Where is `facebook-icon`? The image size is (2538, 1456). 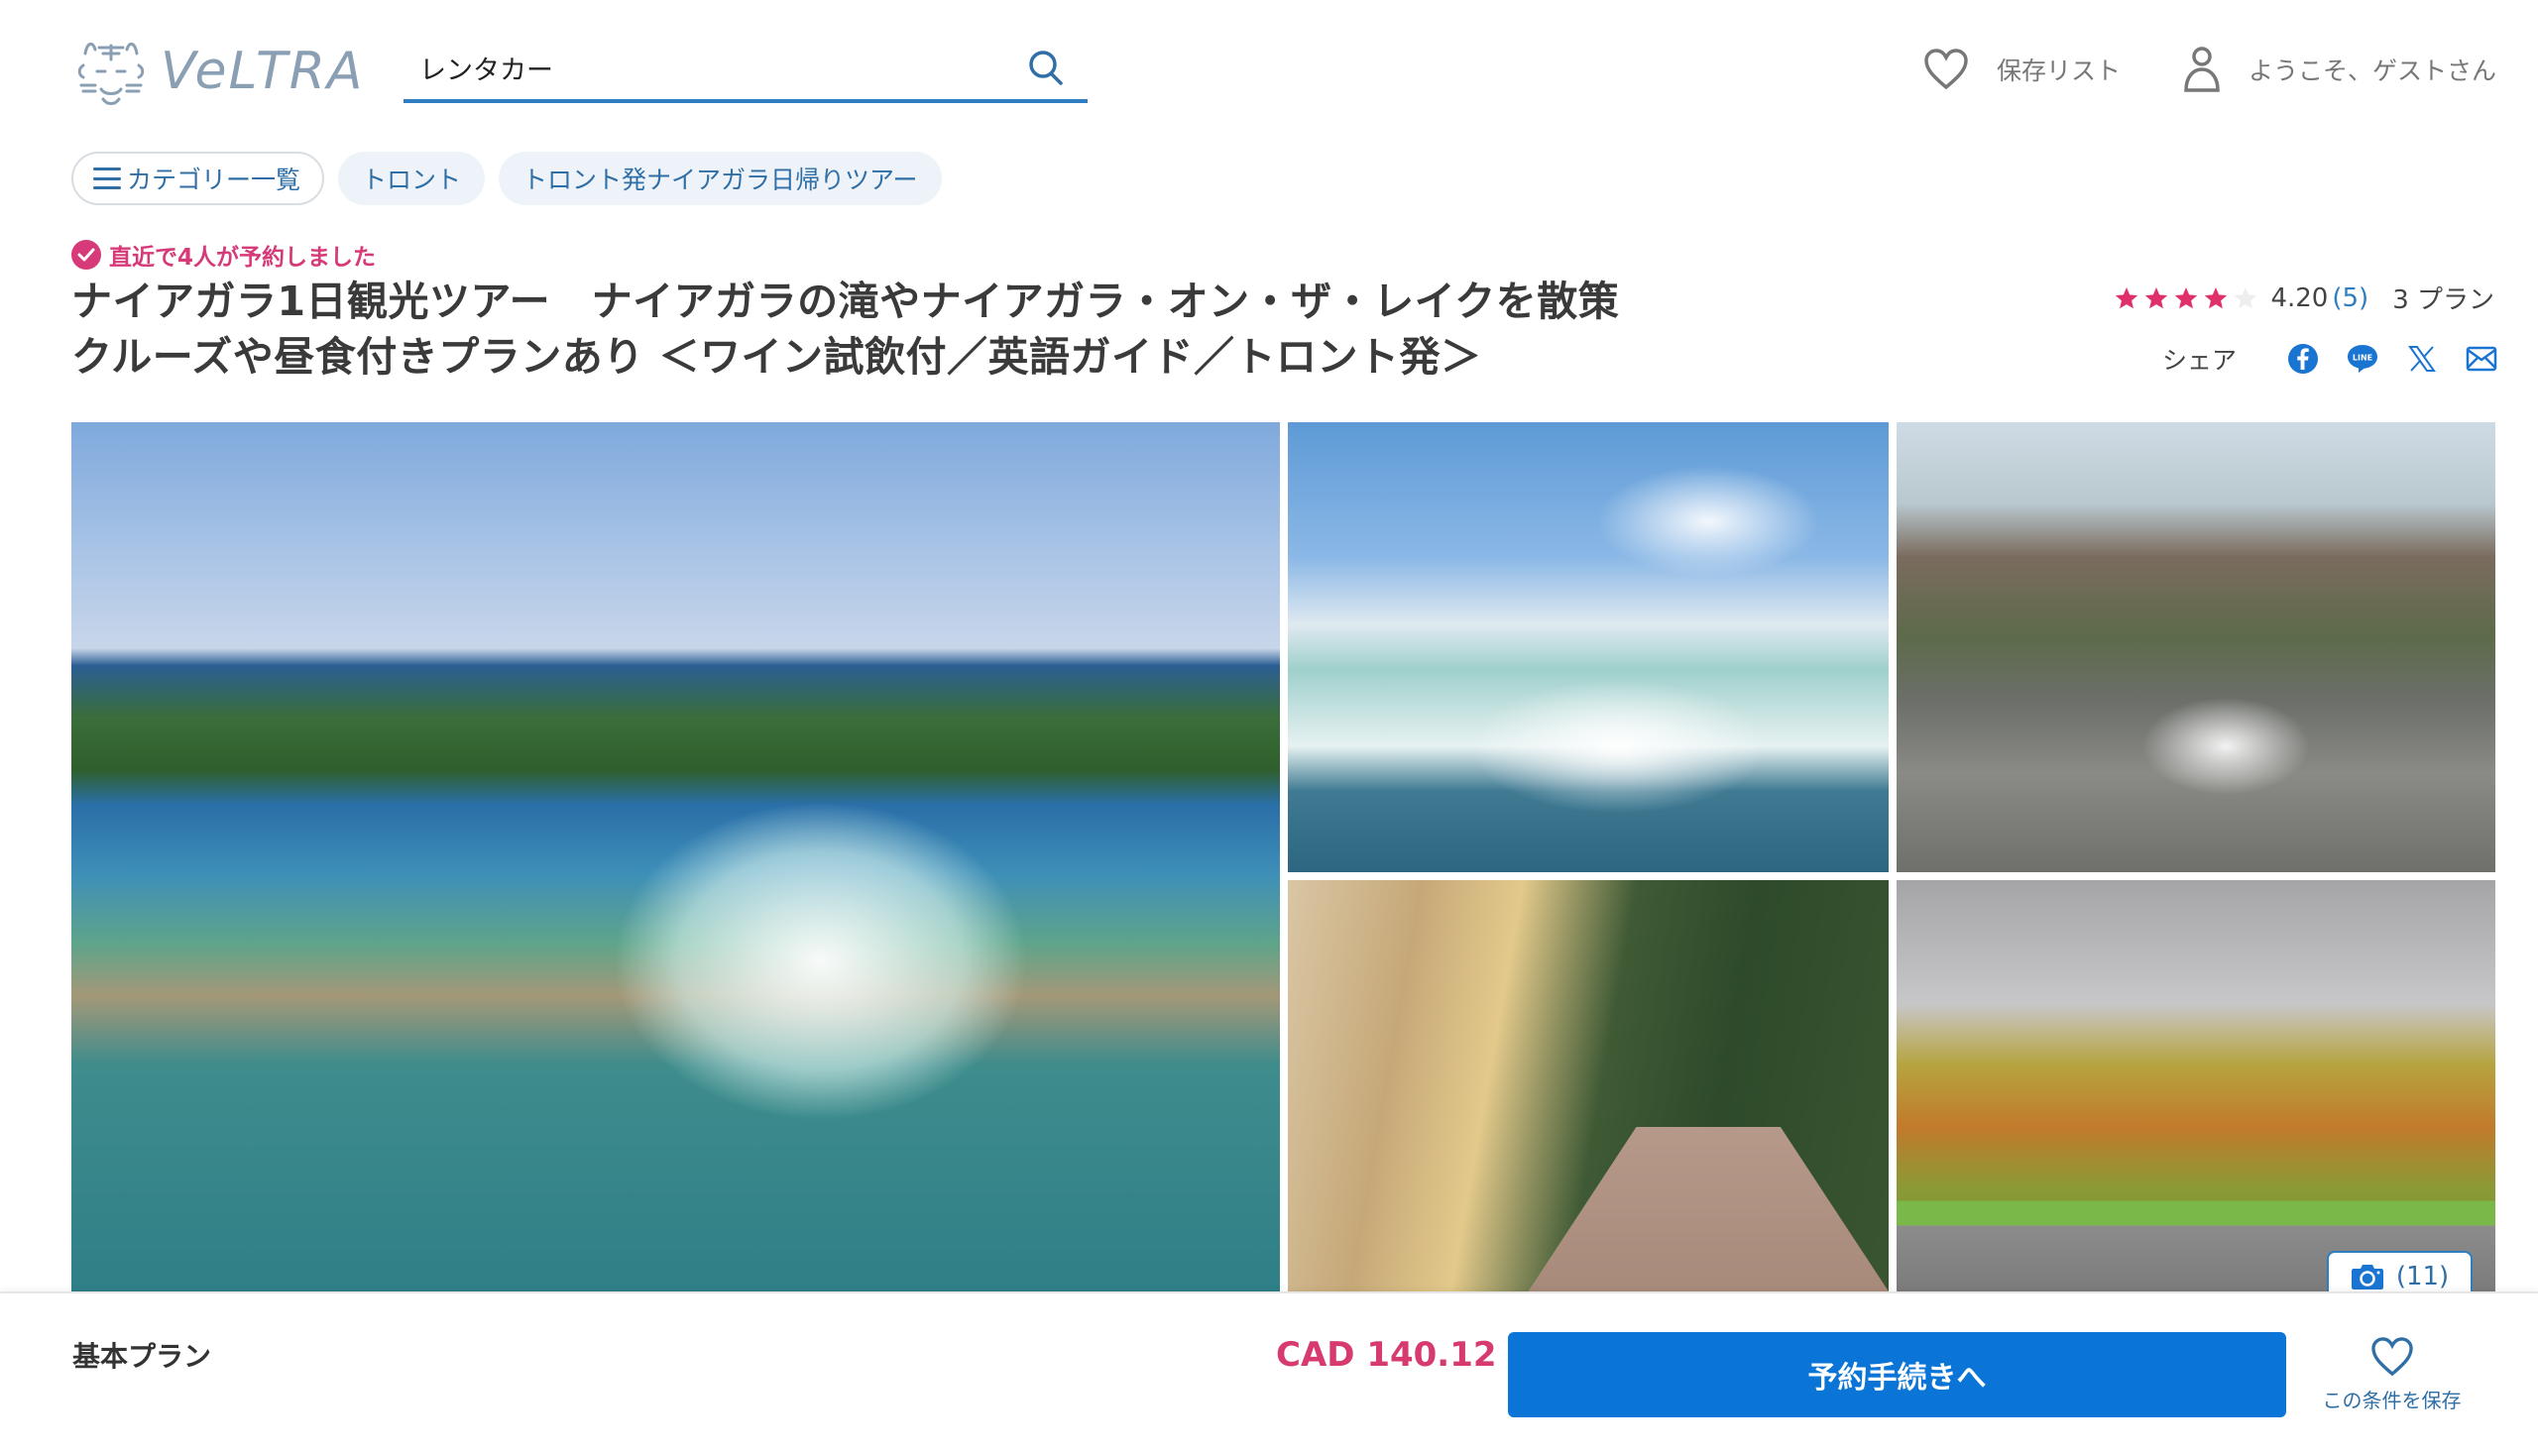
facebook-icon is located at coordinates (2303, 359).